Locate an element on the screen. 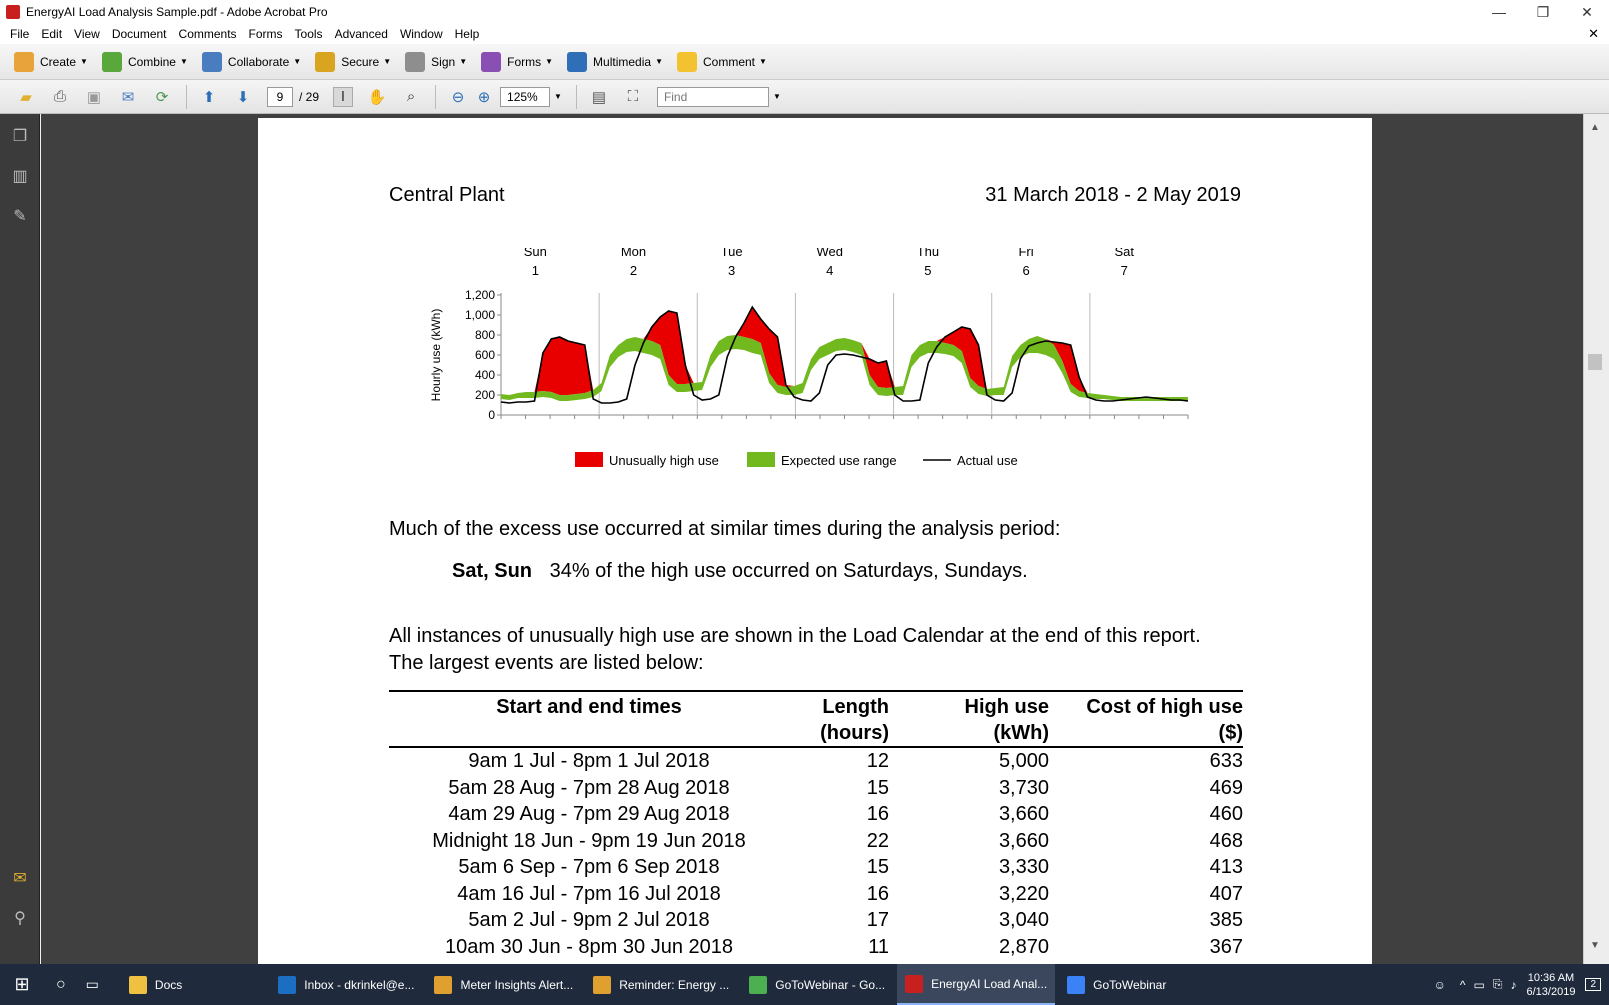 Image resolution: width=1609 pixels, height=1005 pixels. toolbar-sign-button: Sign ▼ is located at coordinates (436, 61).